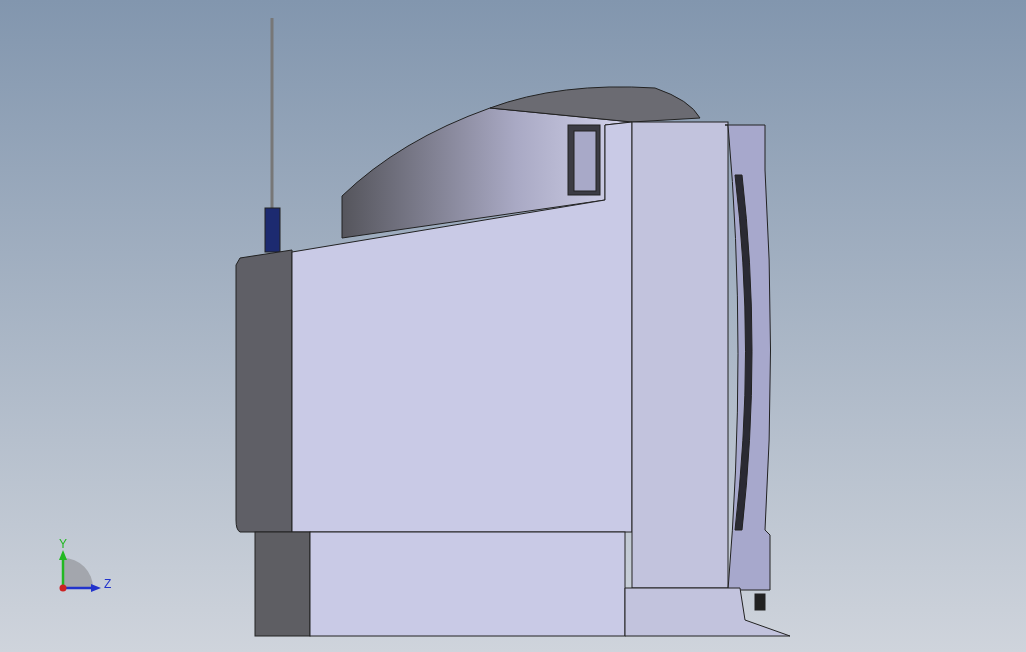 This screenshot has height=652, width=1026. What do you see at coordinates (63, 588) in the screenshot?
I see `origin-icon` at bounding box center [63, 588].